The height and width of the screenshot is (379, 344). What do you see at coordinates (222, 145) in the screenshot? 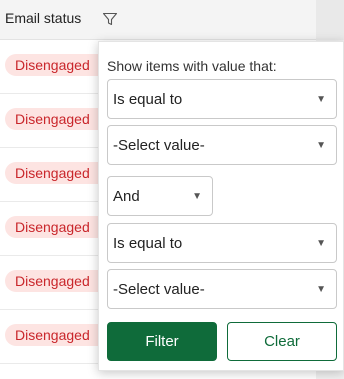
I see `value-1-select: -Select value- ▼` at bounding box center [222, 145].